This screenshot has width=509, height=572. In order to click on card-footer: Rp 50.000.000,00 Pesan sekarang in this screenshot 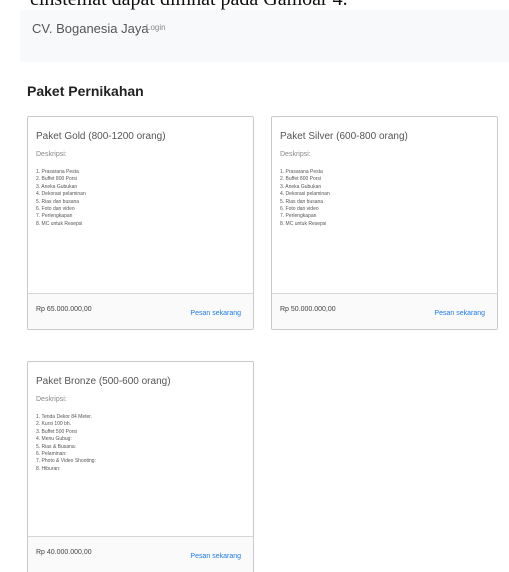, I will do `click(384, 311)`.